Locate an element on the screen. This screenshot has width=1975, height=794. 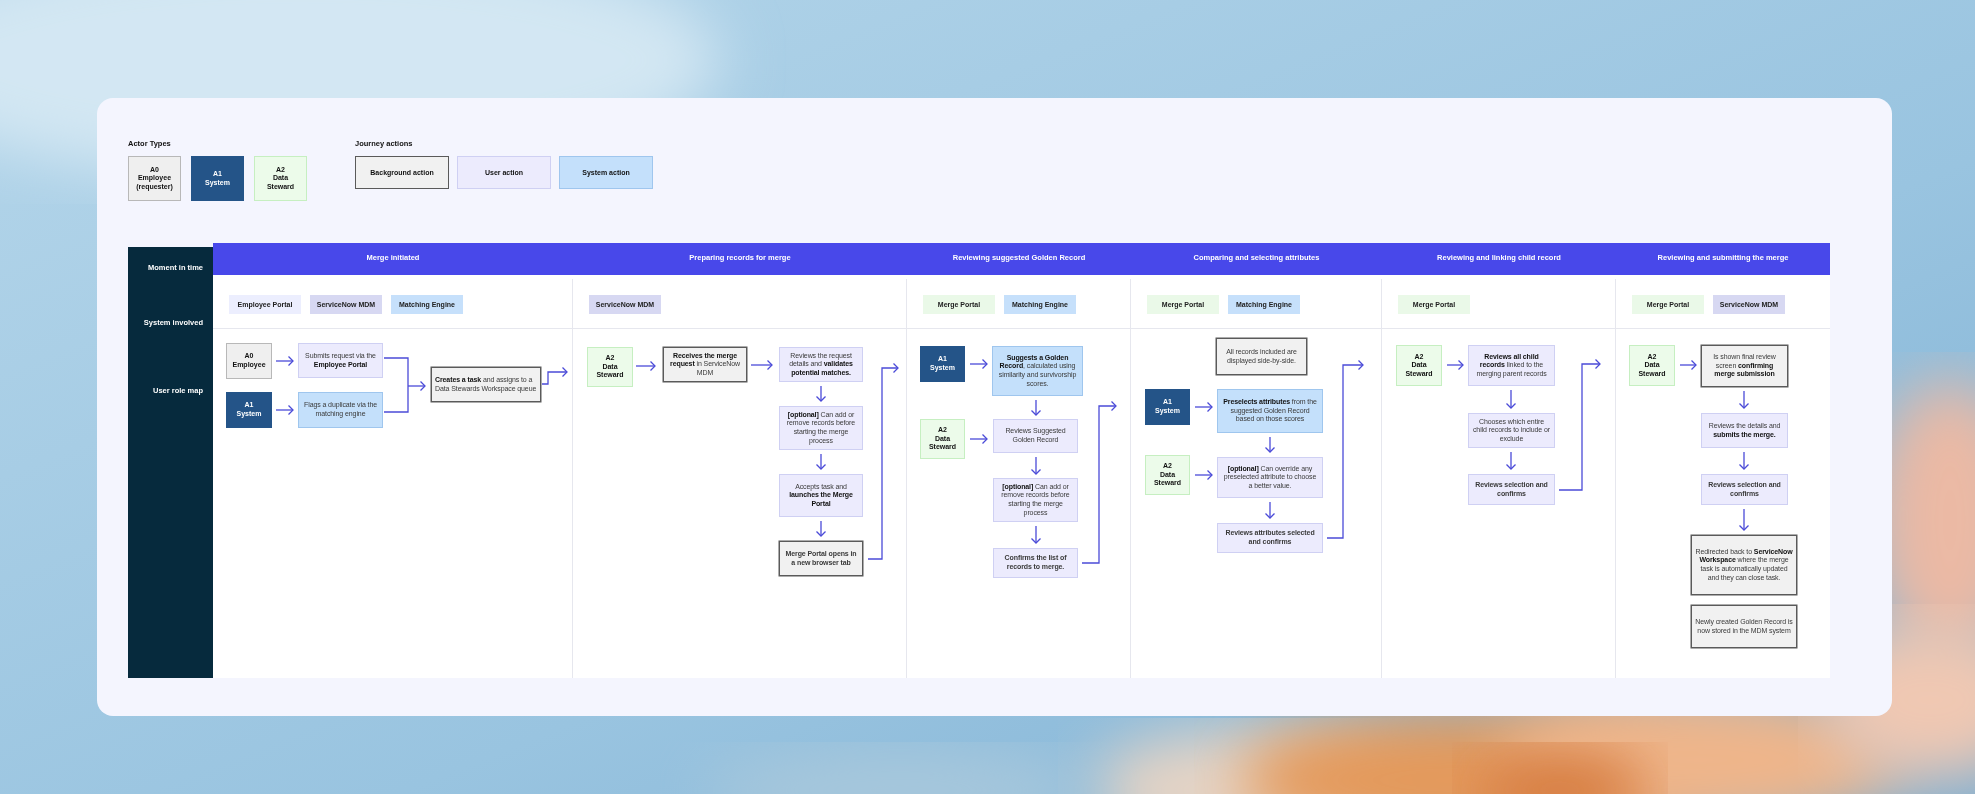
connector-arrow is located at coordinates (554, 375).